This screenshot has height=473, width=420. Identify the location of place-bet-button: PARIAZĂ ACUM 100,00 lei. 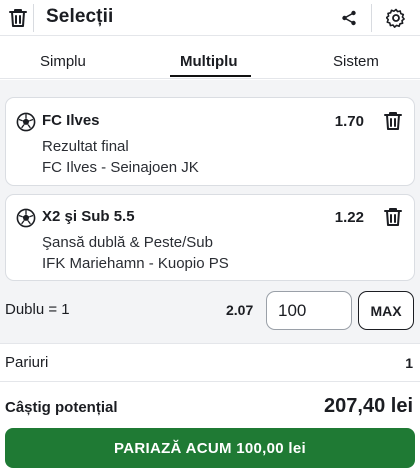
(210, 448).